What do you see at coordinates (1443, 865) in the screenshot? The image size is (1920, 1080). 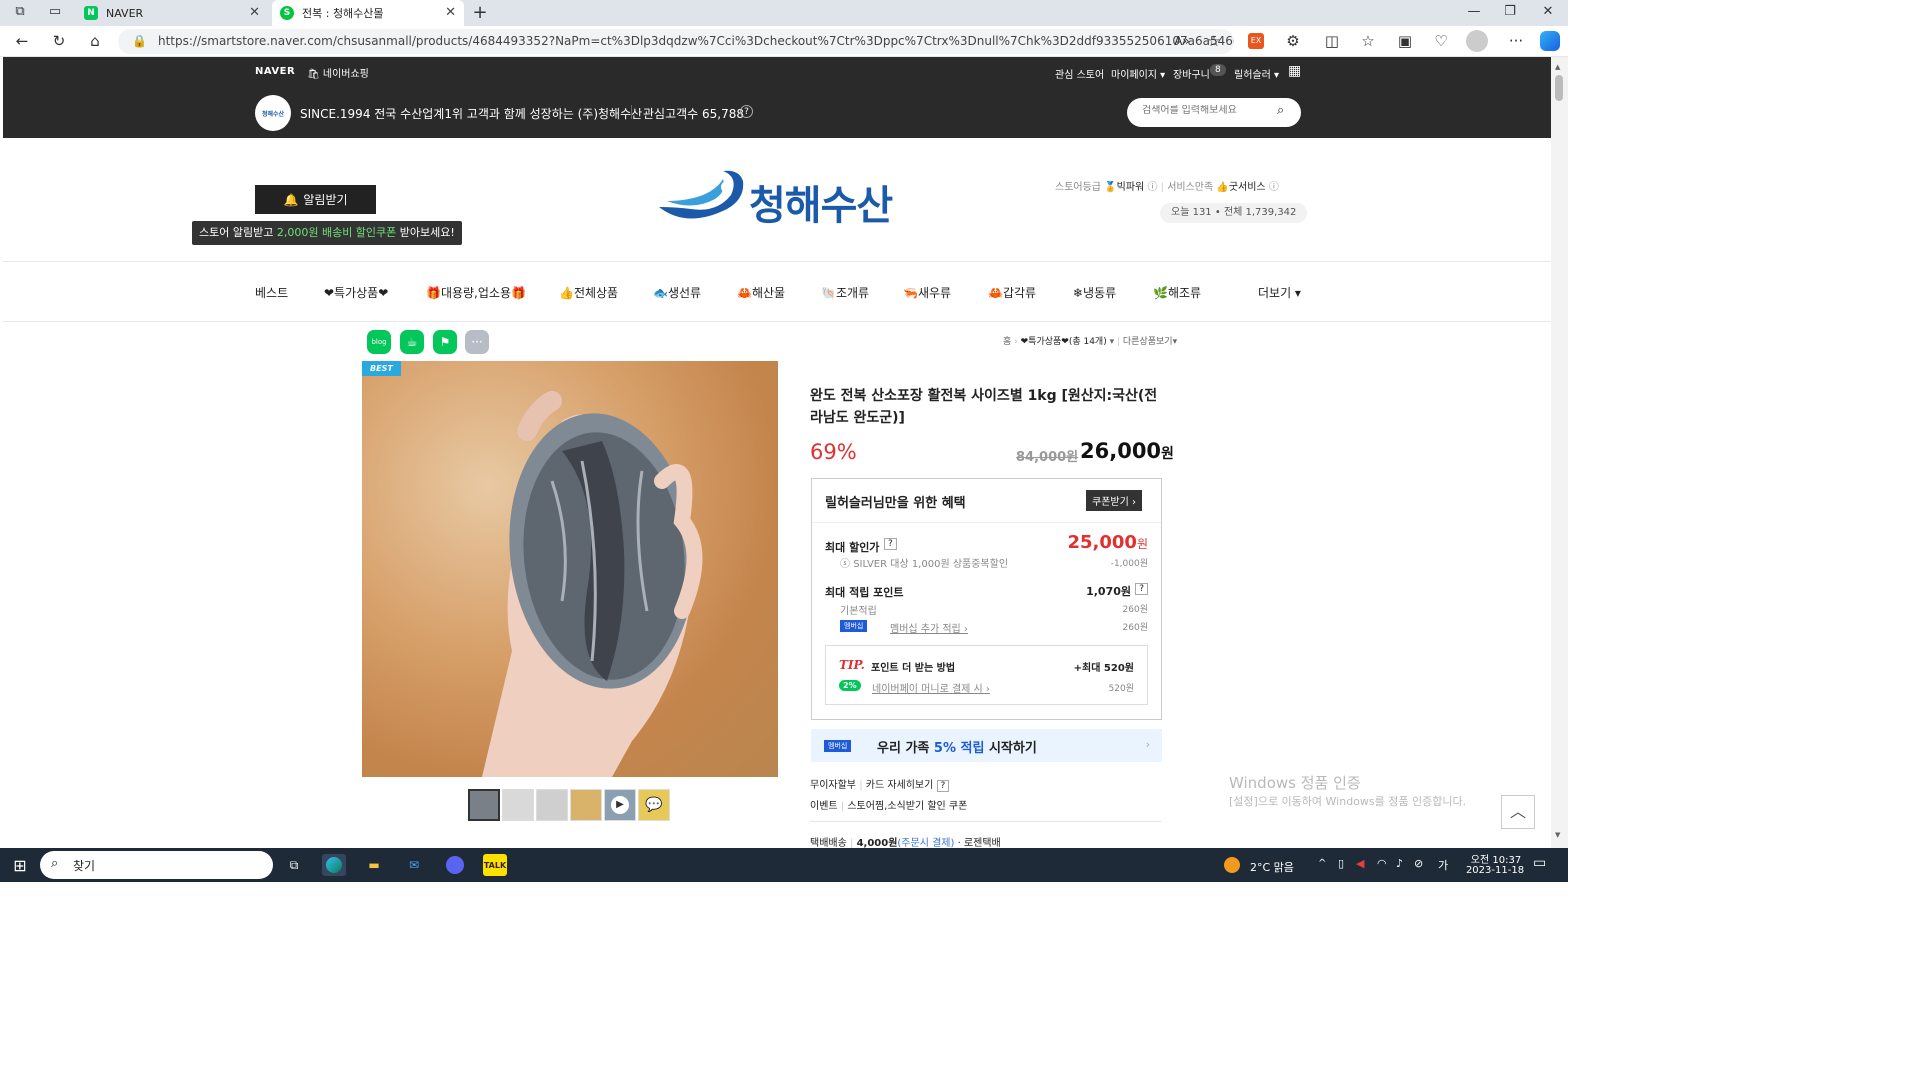 I see `ime-icon: 가` at bounding box center [1443, 865].